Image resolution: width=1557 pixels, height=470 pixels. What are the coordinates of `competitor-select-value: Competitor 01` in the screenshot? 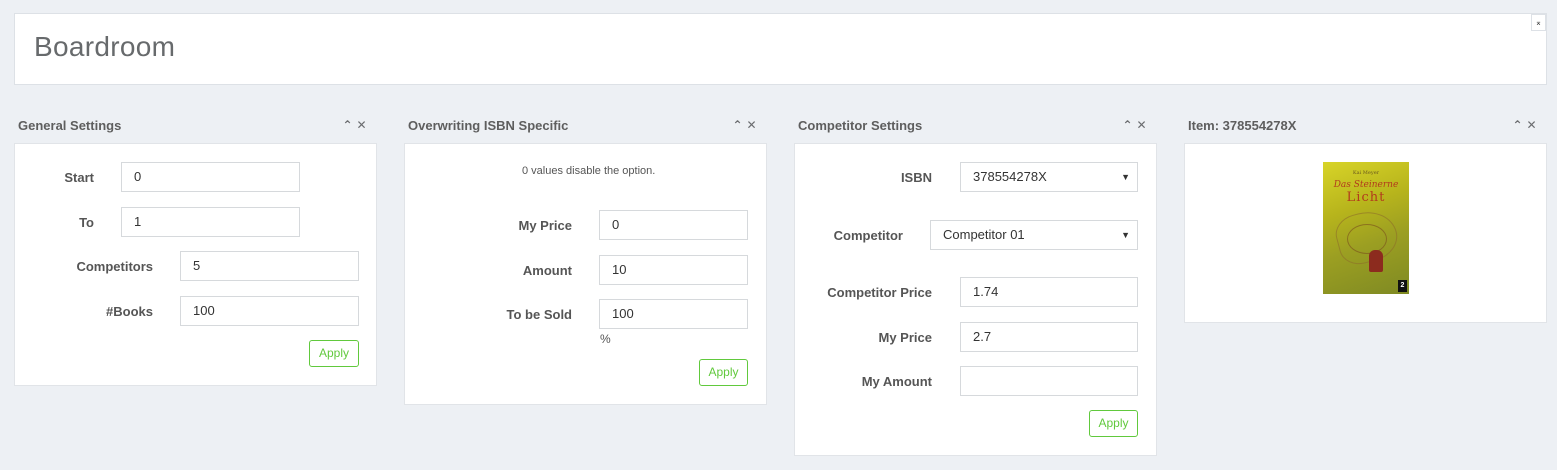 It's located at (984, 234).